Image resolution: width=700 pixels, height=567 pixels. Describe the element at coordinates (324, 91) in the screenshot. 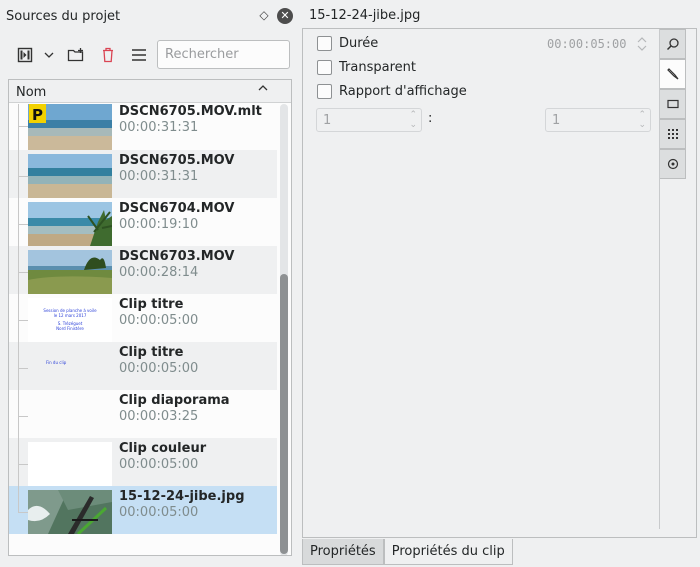

I see `aspect-checkbox` at that location.